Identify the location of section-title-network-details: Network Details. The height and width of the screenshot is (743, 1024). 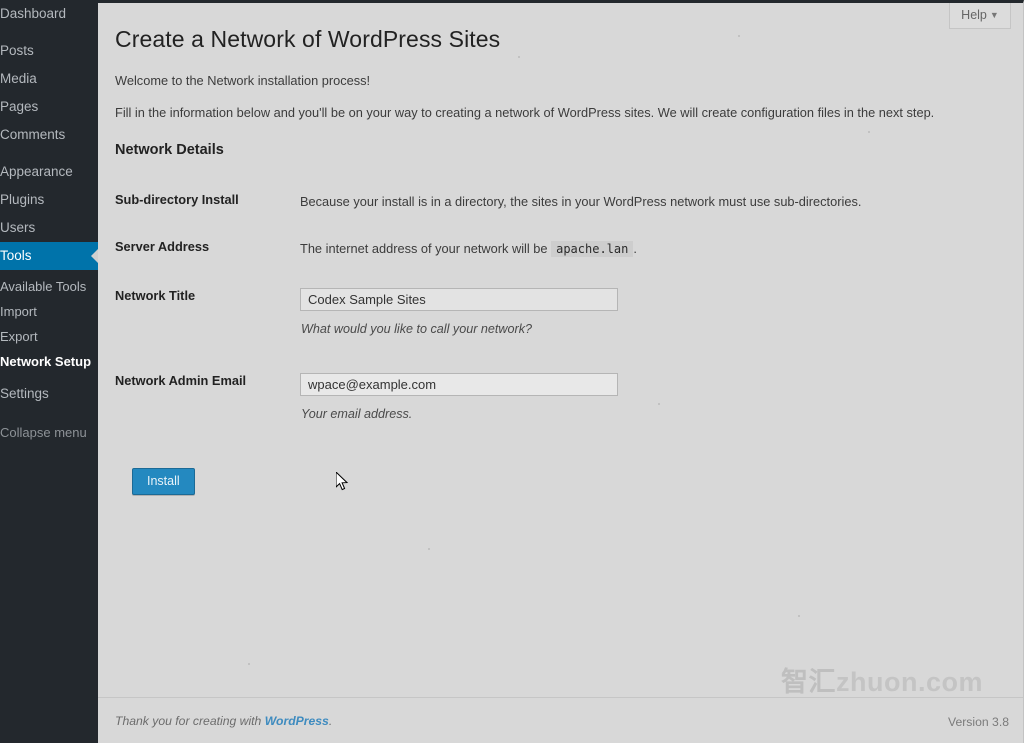
(169, 150).